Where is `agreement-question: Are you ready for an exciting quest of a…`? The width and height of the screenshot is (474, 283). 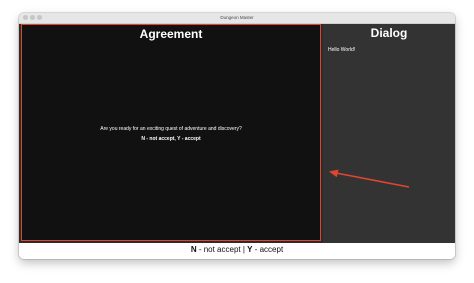
agreement-question: Are you ready for an exciting quest of a… is located at coordinates (171, 129).